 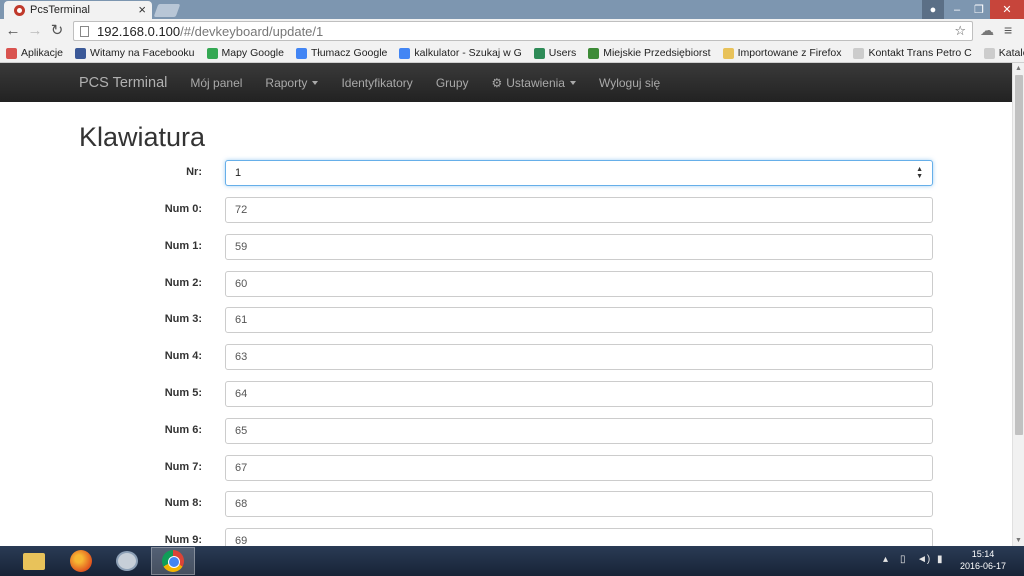 What do you see at coordinates (885, 559) in the screenshot?
I see `tray-arrow-icon: ▴` at bounding box center [885, 559].